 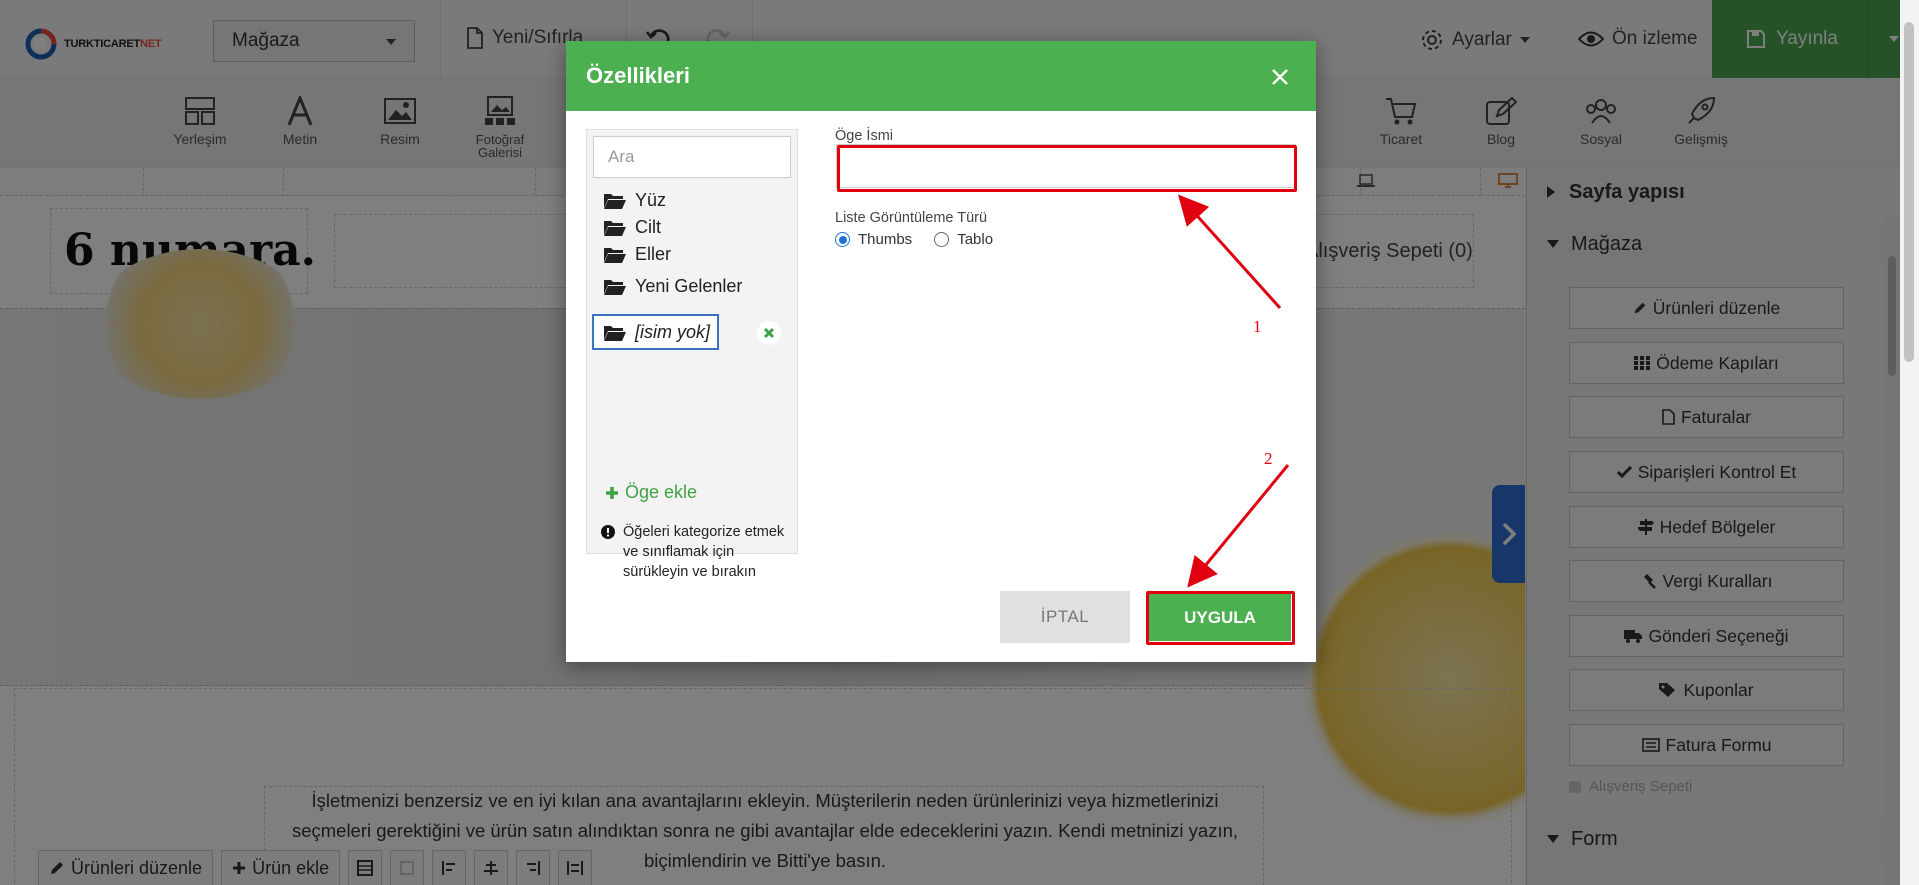 What do you see at coordinates (608, 532) in the screenshot?
I see `exclamation-circle-icon` at bounding box center [608, 532].